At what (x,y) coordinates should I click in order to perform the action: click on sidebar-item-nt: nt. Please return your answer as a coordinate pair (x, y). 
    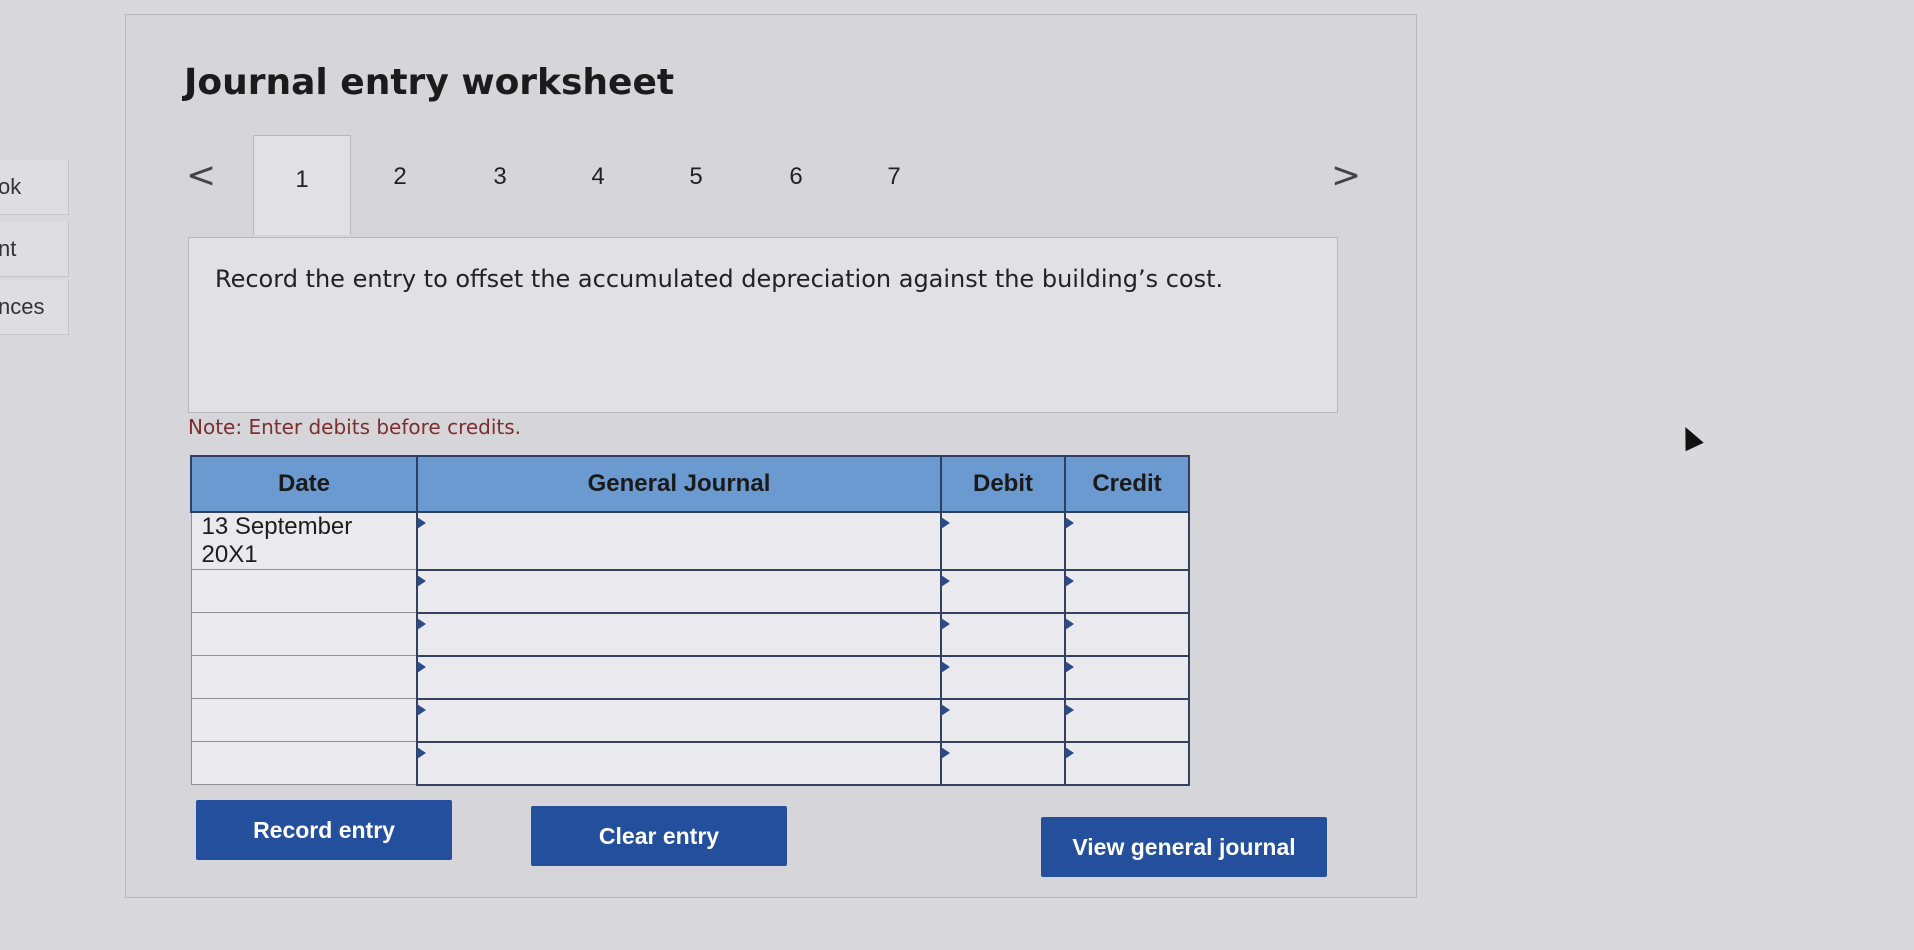
    Looking at the image, I should click on (34, 249).